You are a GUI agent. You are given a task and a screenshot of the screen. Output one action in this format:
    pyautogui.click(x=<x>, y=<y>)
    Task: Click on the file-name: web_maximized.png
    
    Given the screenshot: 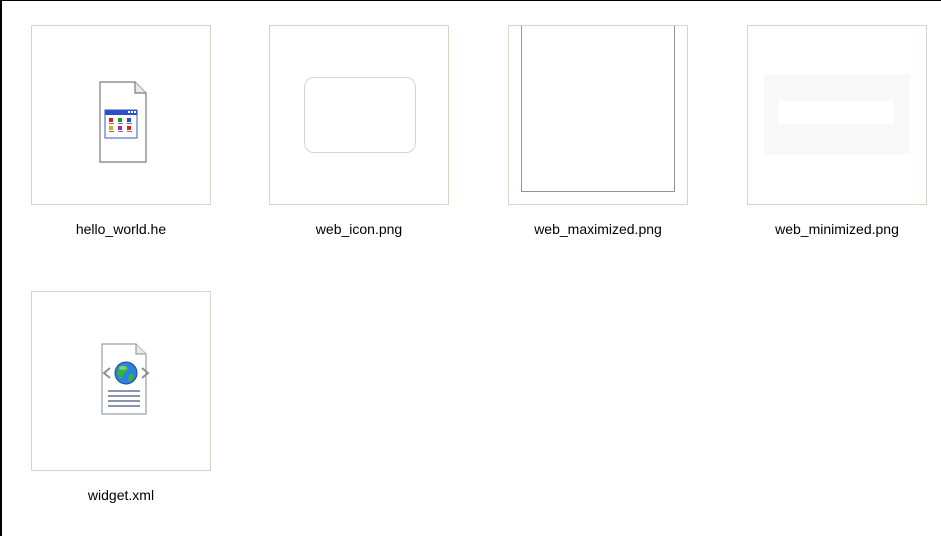 What is the action you would take?
    pyautogui.click(x=598, y=229)
    